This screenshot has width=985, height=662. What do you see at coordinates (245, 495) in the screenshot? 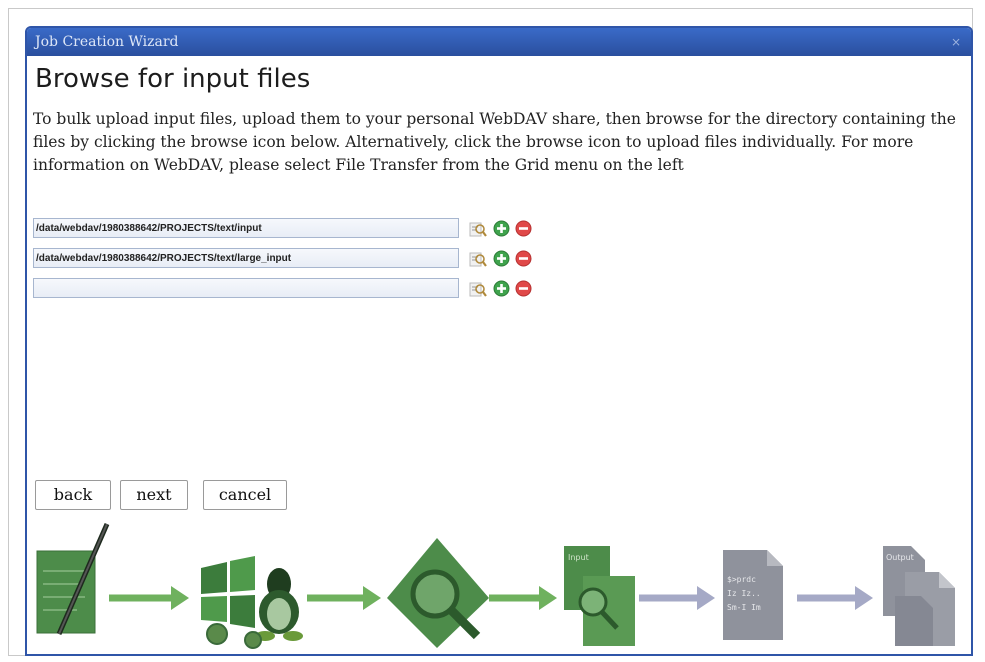
I see `cancel-button: cancel` at bounding box center [245, 495].